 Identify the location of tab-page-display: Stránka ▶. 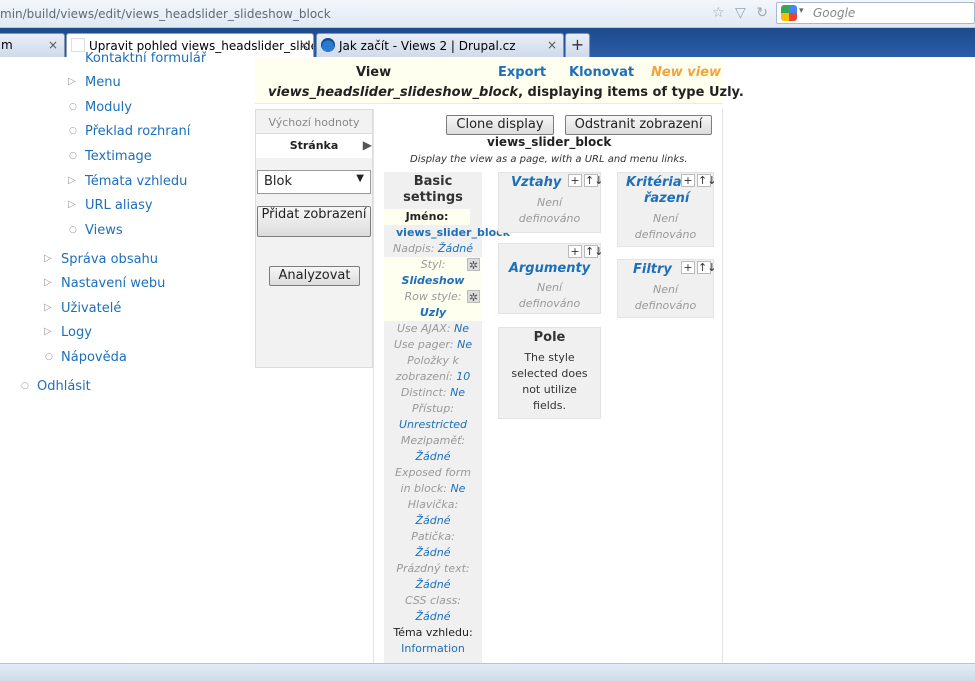
(314, 146).